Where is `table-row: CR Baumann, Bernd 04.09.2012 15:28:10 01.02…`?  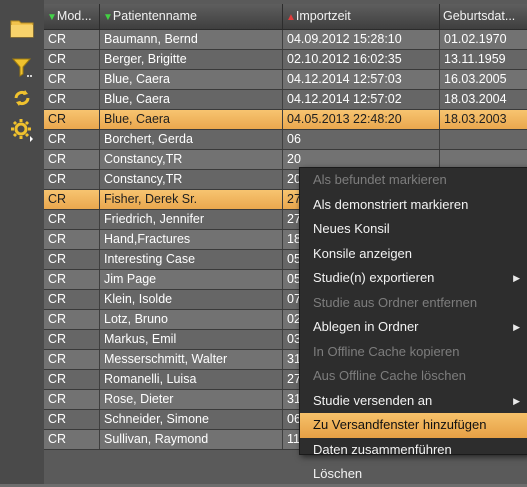
table-row: CR Baumann, Bernd 04.09.2012 15:28:10 01.02… is located at coordinates (285, 40).